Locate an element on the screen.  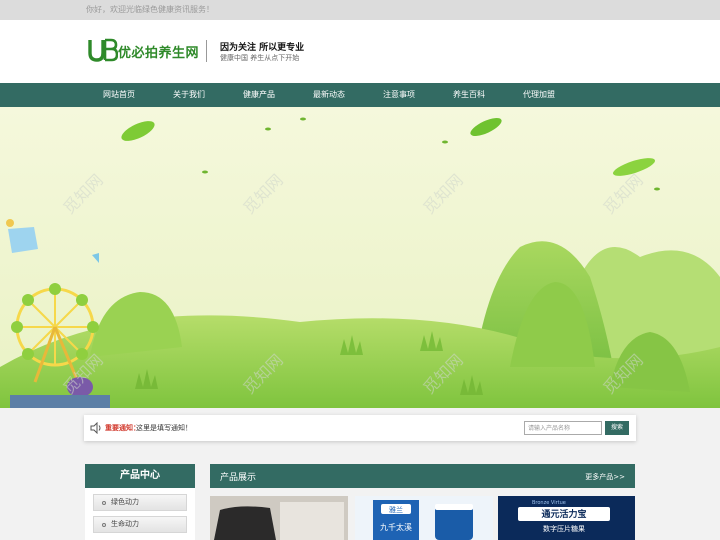
logo-text: 优必拍养生网 is located at coordinates (158, 51).